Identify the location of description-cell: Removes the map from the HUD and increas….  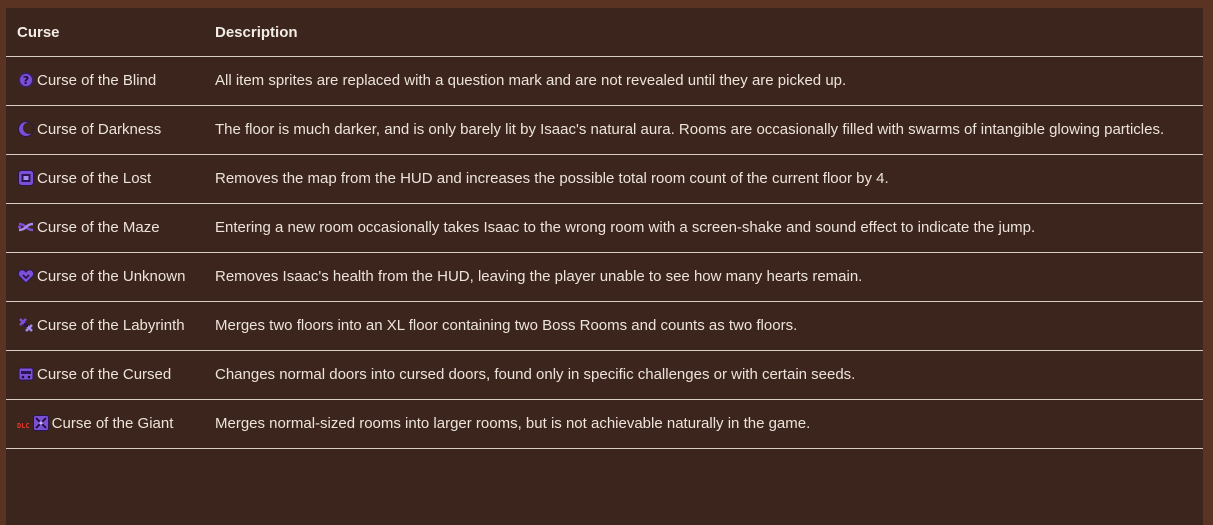
(703, 179).